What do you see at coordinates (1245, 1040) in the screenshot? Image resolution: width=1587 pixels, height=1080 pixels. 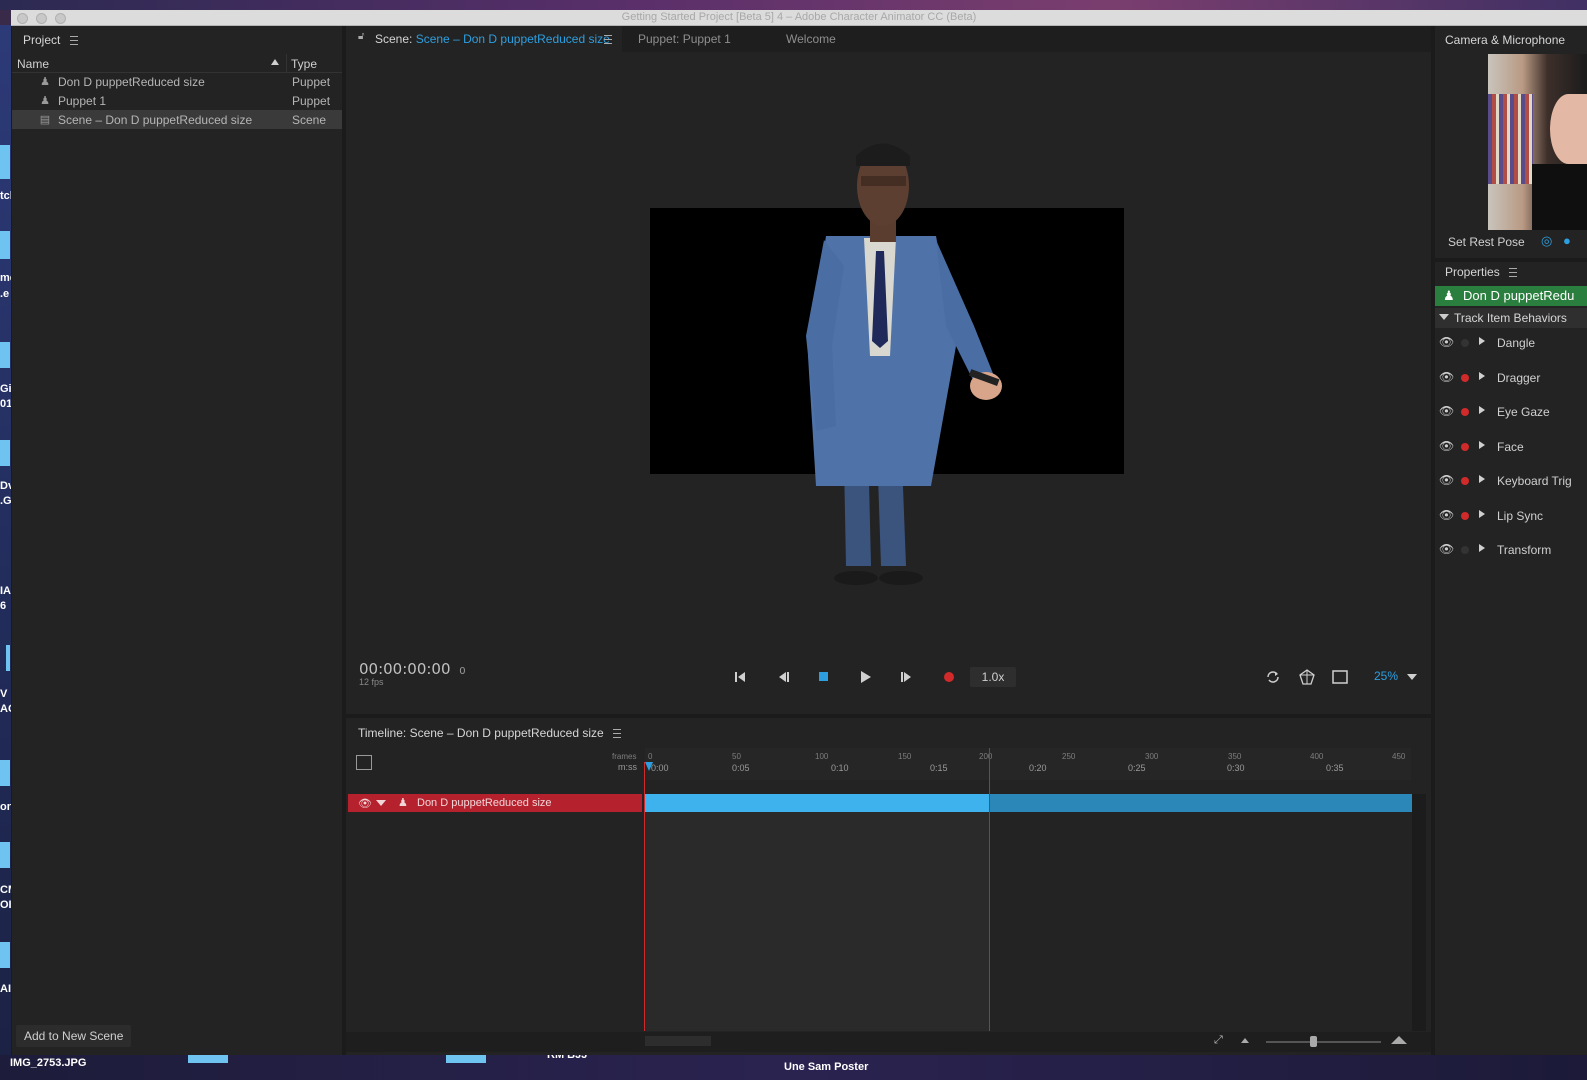 I see `zoom-out-icon` at bounding box center [1245, 1040].